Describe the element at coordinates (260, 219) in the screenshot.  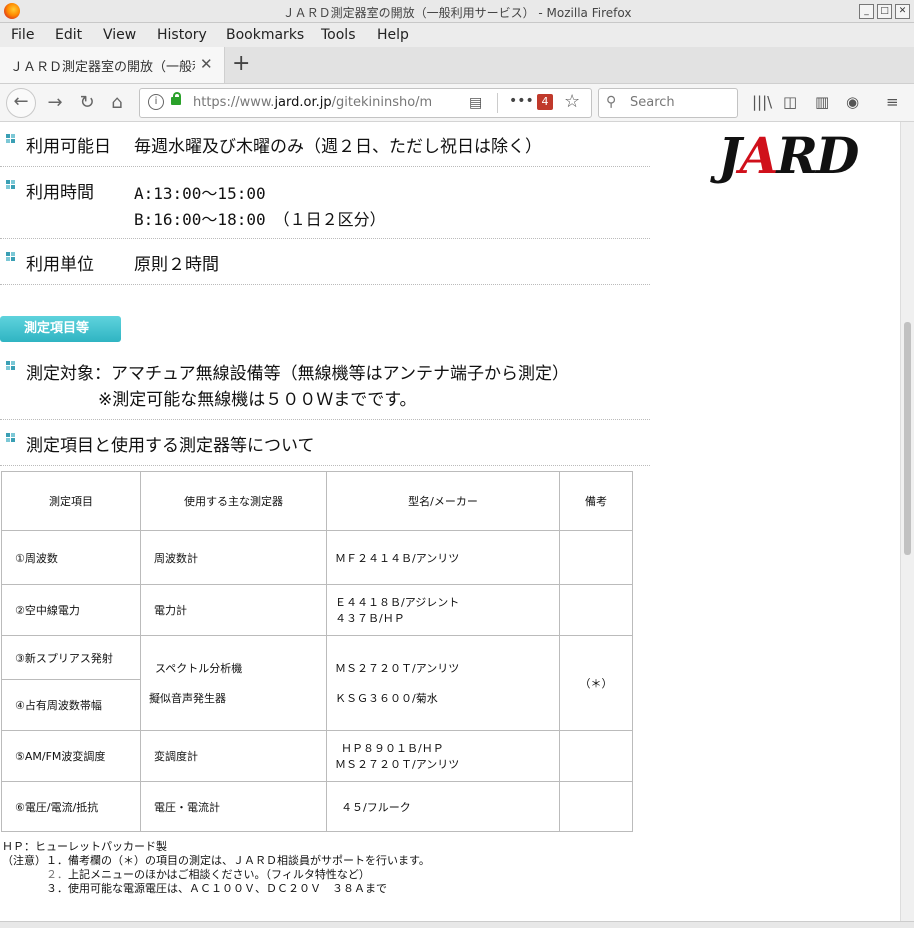
I see `value-hours-b: B:16:00～18:00 （１日２区分）` at that location.